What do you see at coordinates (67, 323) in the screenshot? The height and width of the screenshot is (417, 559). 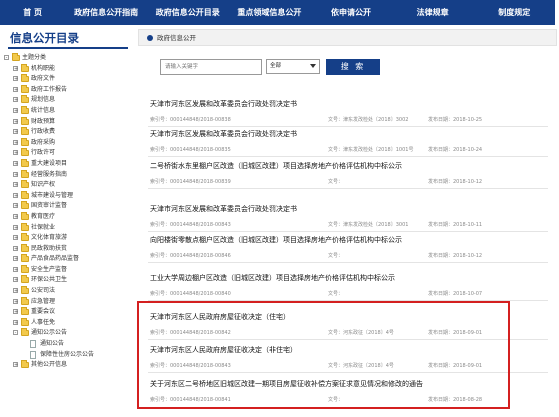 I see `tree-item: + 人事任免` at bounding box center [67, 323].